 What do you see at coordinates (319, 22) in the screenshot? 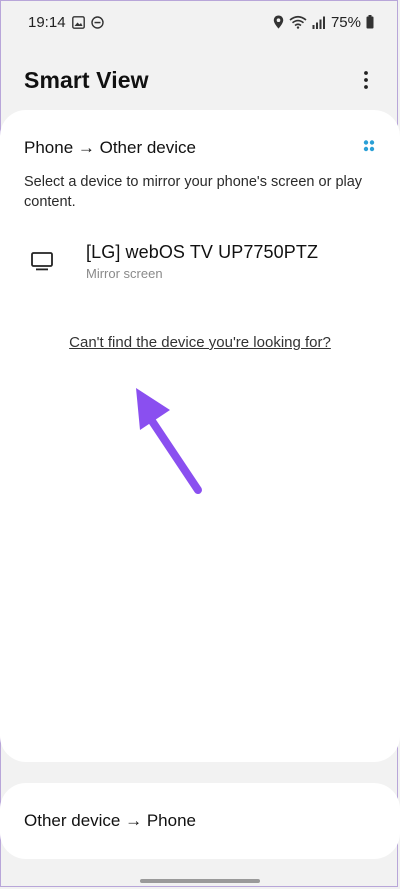
I see `signal-icon` at bounding box center [319, 22].